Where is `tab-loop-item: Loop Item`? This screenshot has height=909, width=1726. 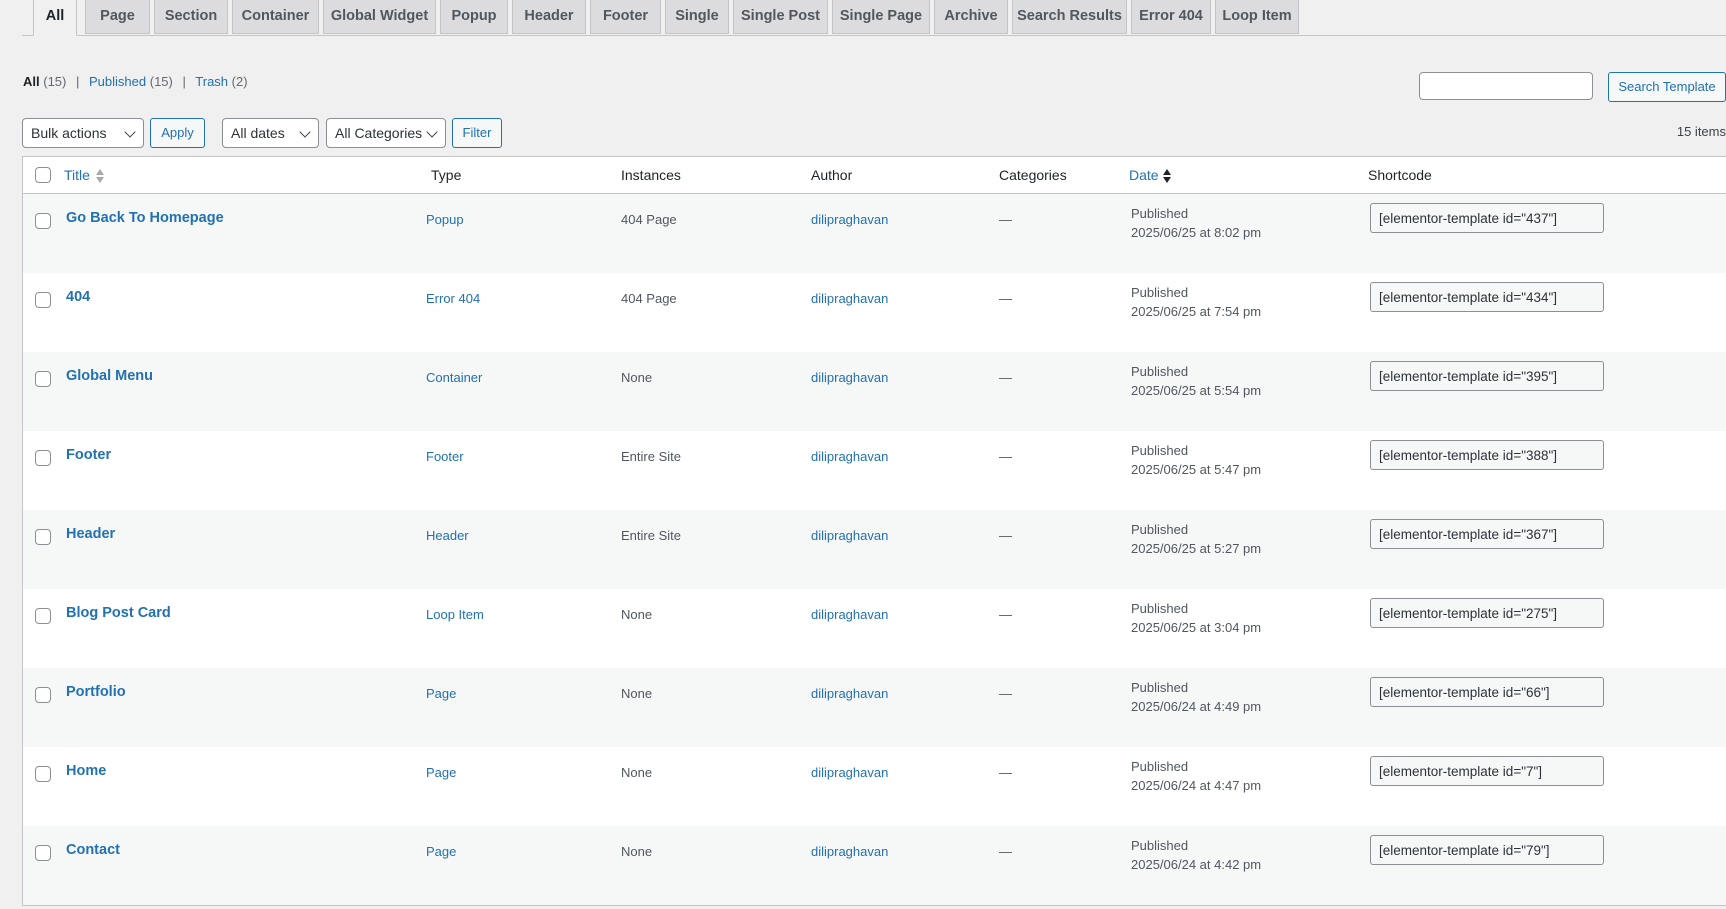 tab-loop-item: Loop Item is located at coordinates (1257, 17).